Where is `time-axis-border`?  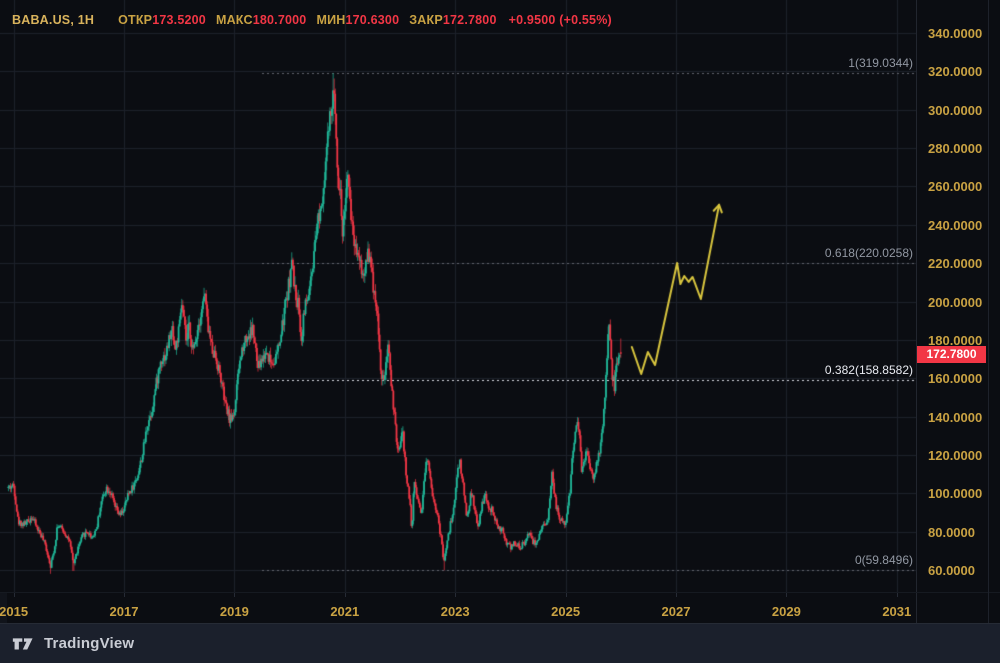 time-axis-border is located at coordinates (500, 592).